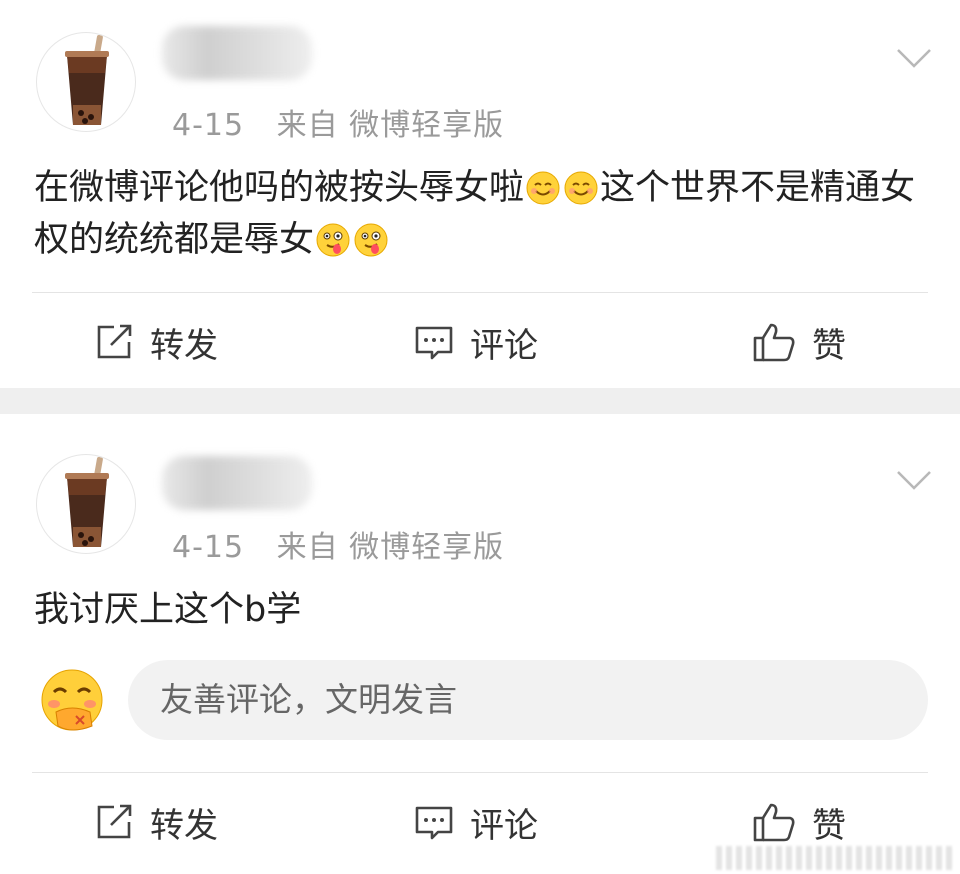 Image resolution: width=960 pixels, height=874 pixels. What do you see at coordinates (168, 610) in the screenshot?
I see `post-text: 我讨厌上这个b学` at bounding box center [168, 610].